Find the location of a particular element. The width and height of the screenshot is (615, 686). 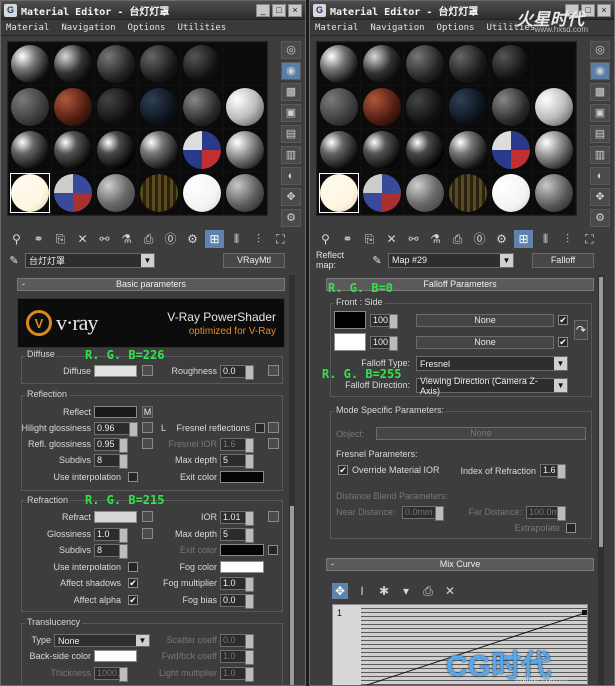

front-amount-spinner: 100.0 is located at coordinates (384, 321).